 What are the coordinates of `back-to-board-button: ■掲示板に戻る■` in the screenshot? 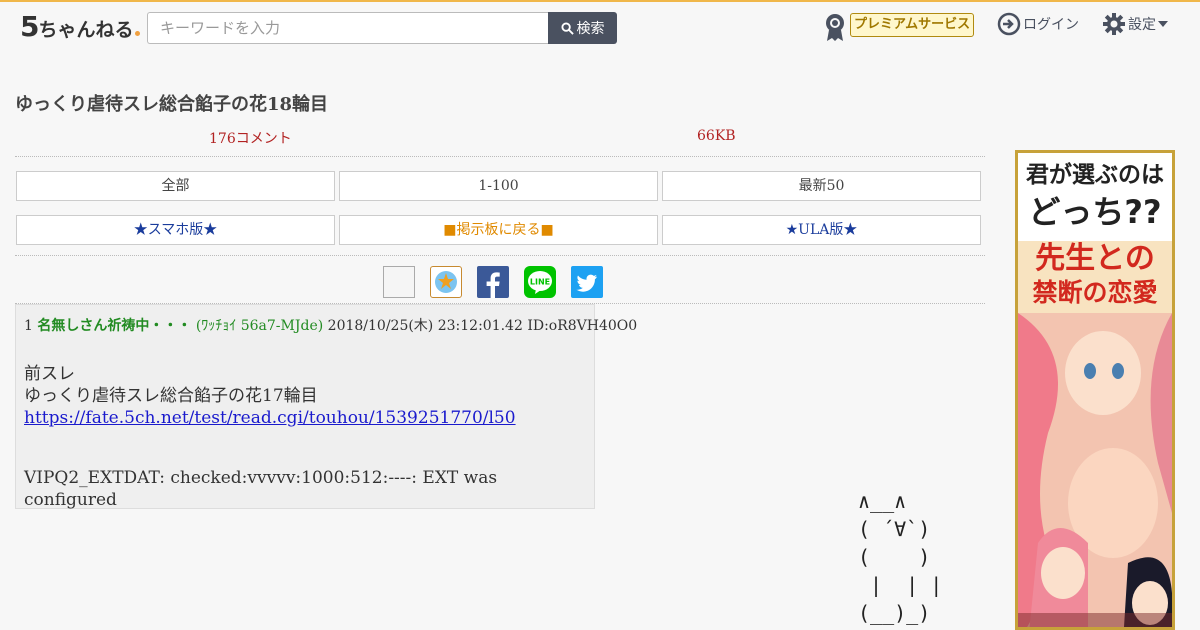 It's located at (498, 230).